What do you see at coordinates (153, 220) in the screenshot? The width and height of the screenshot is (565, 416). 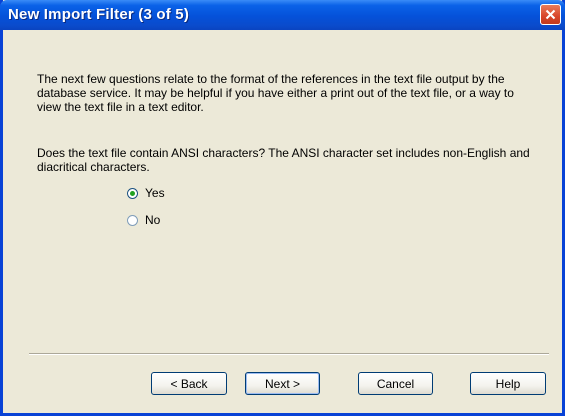 I see `radio-label-no: No` at bounding box center [153, 220].